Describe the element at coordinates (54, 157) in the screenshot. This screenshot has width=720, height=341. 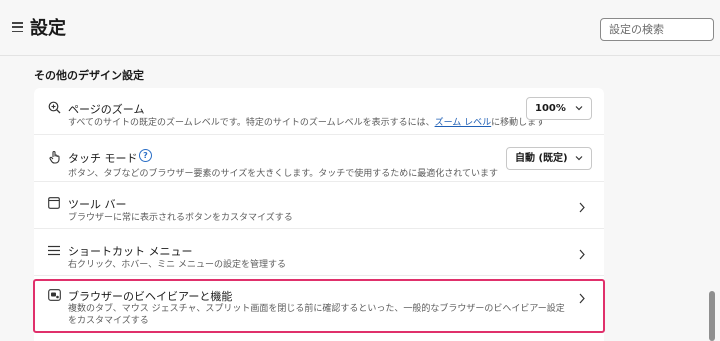
I see `touch-icon` at that location.